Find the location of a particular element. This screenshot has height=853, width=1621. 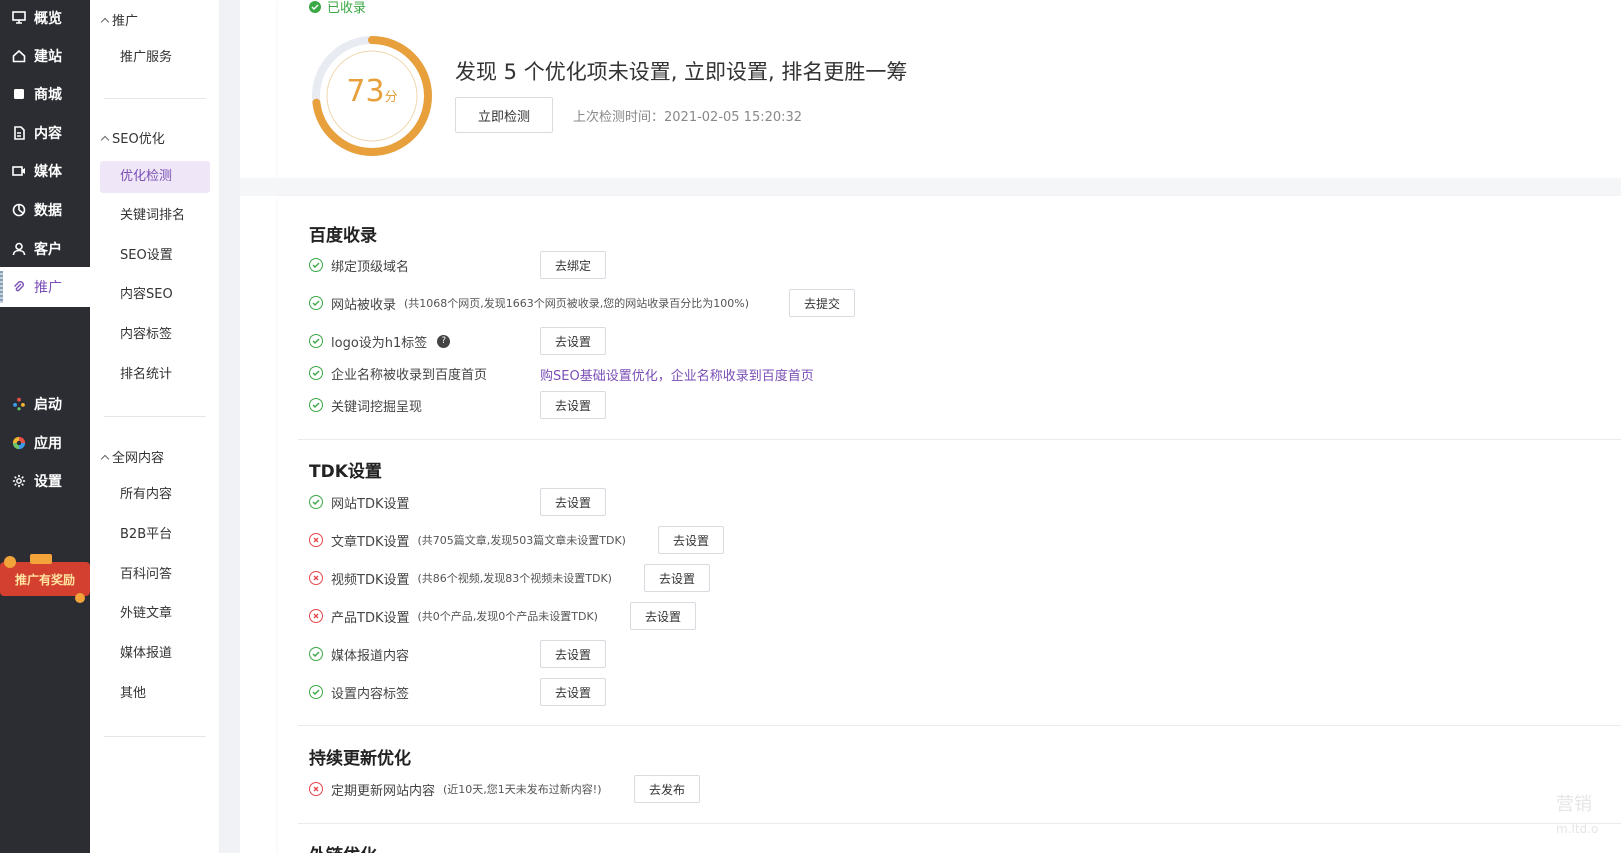

help-icon: ? is located at coordinates (444, 341).